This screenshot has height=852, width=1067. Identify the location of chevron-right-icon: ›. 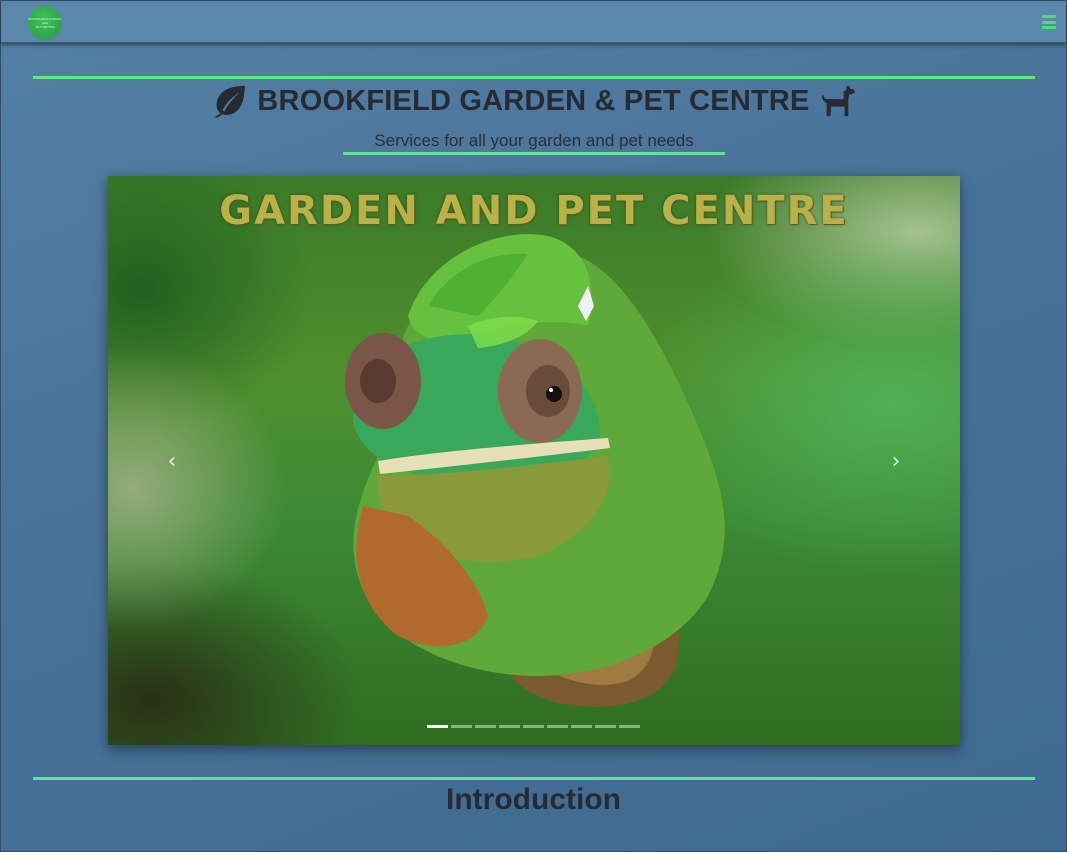
(896, 461).